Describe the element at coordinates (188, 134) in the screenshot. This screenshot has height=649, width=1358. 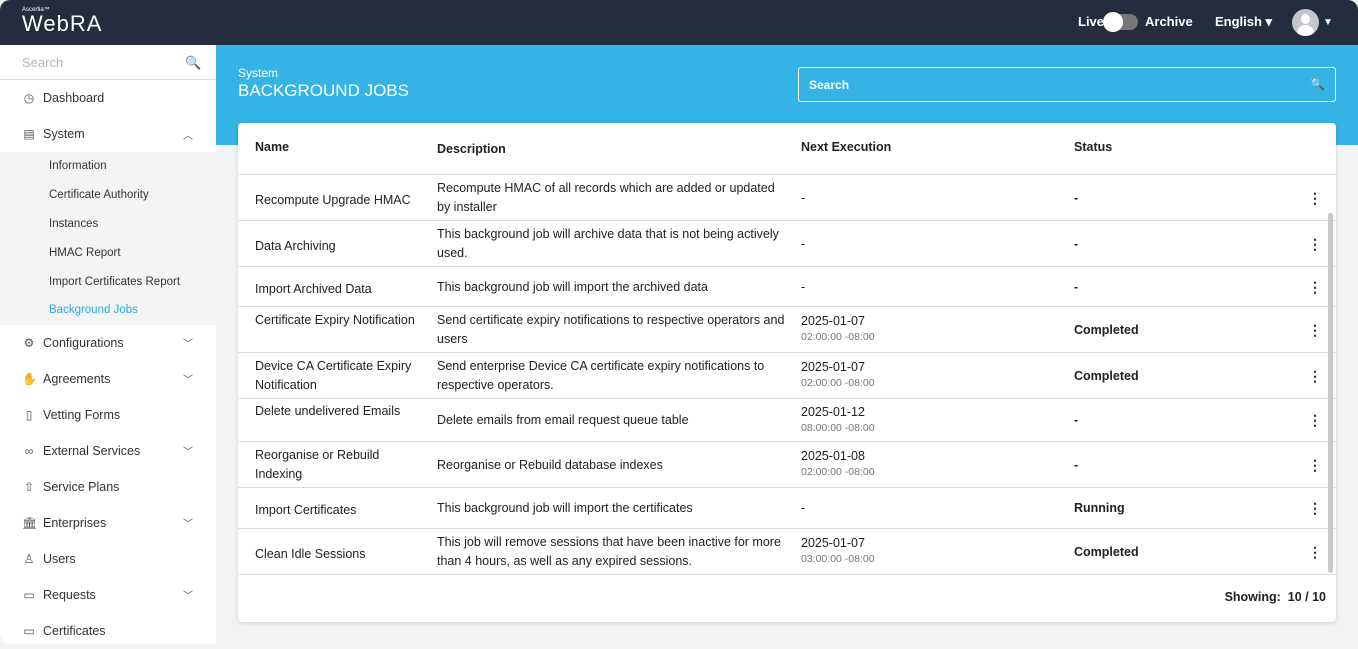
I see `chevron-up-icon: ︿` at that location.